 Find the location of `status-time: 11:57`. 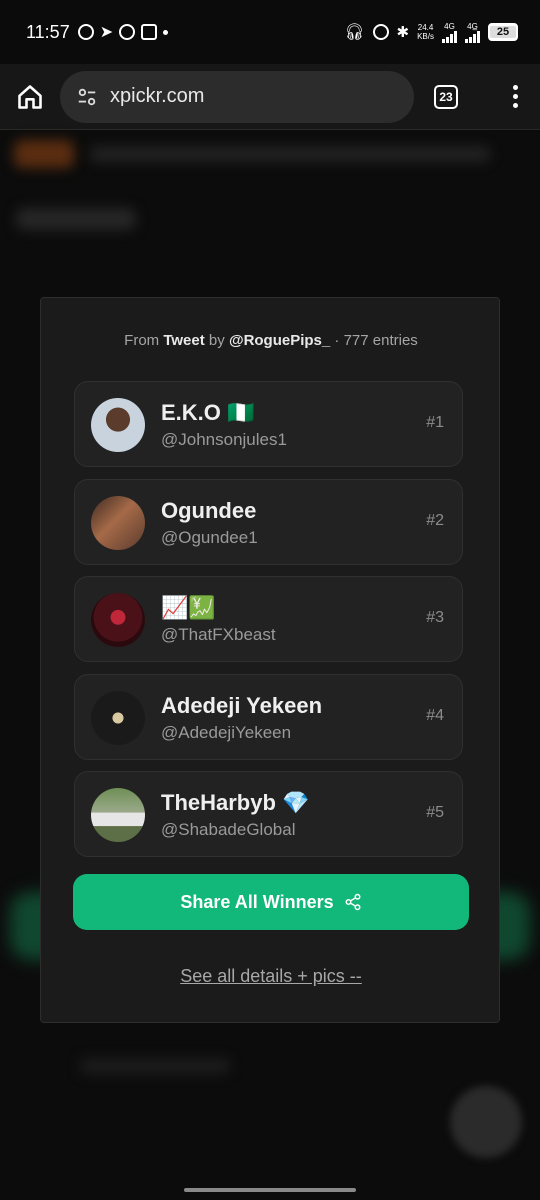

status-time: 11:57 is located at coordinates (48, 31).